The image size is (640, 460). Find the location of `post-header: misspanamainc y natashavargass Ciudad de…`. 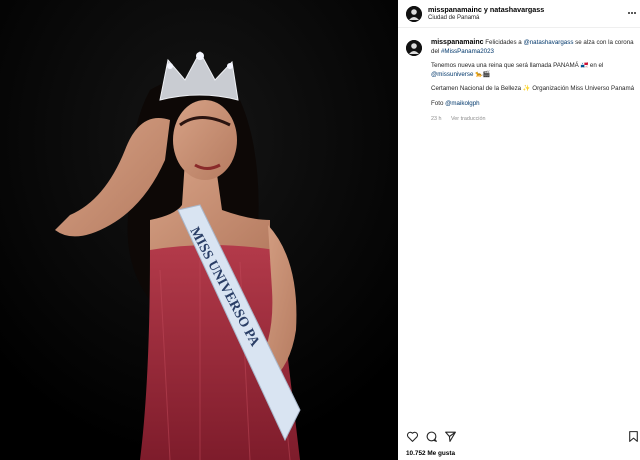

post-header: misspanamainc y natashavargass Ciudad de… is located at coordinates (519, 14).